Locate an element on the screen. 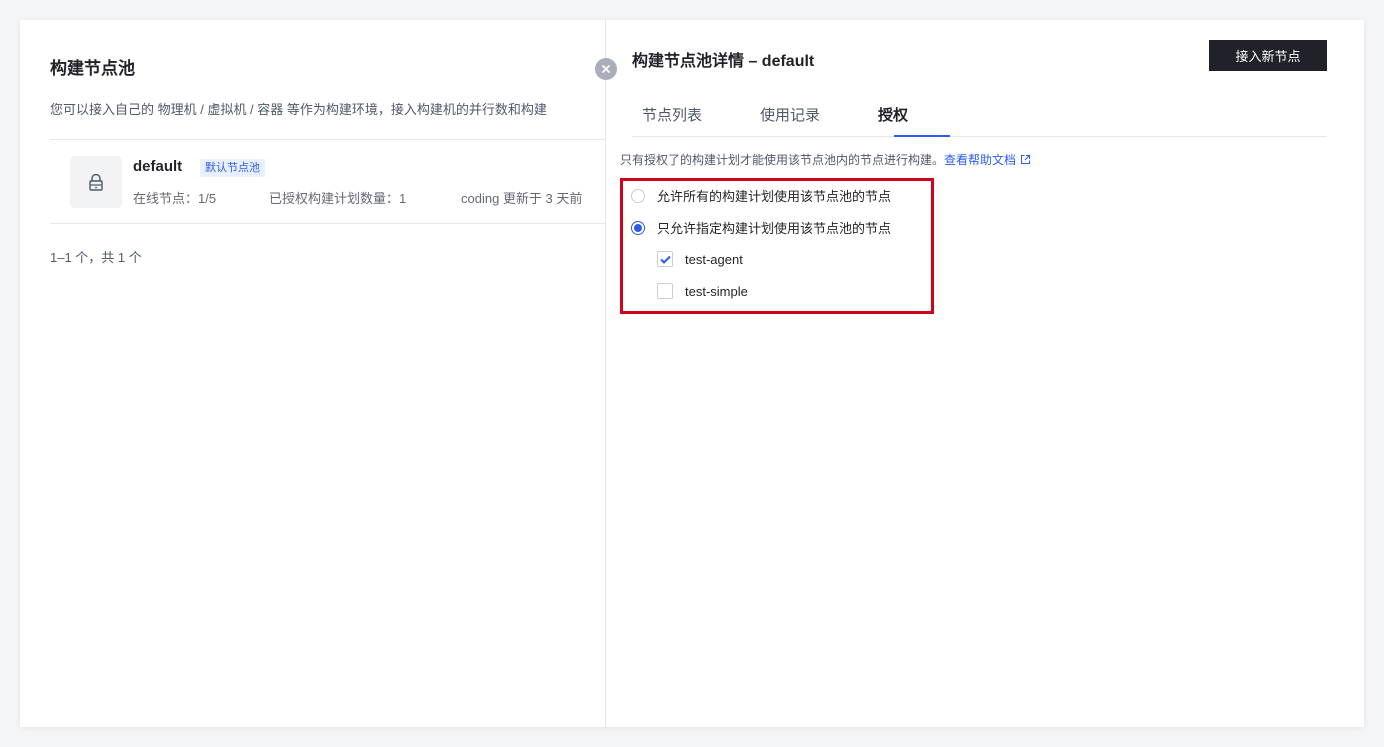 The image size is (1384, 747). check-icon is located at coordinates (665, 259).